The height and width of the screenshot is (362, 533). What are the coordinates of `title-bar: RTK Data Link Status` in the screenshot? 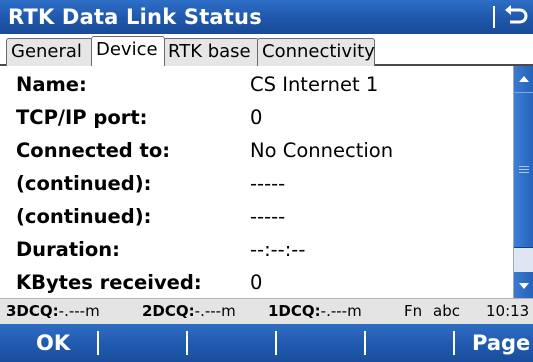 It's located at (266, 17).